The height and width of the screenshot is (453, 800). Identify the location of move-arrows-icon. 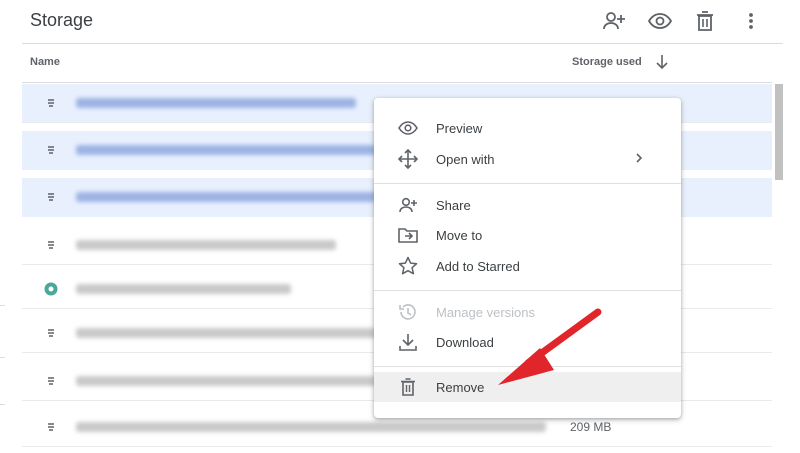
(408, 159).